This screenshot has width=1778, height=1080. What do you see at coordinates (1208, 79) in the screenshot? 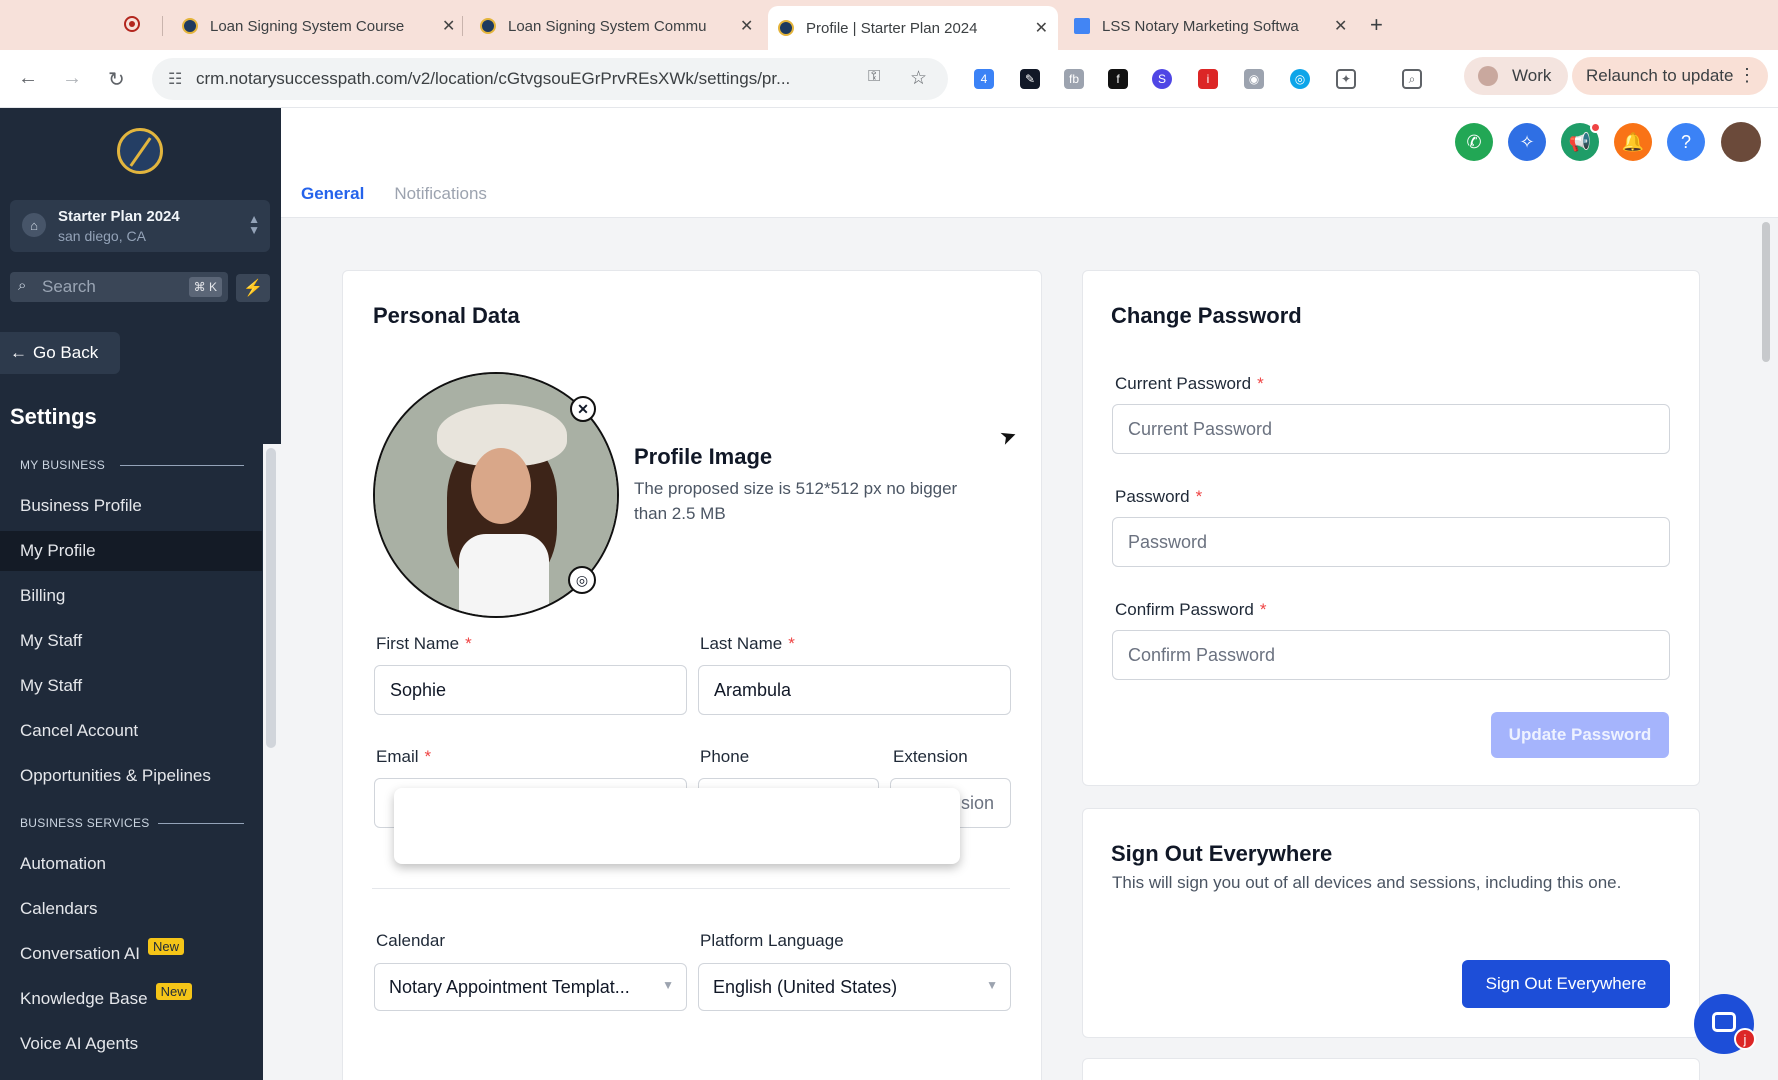
I see `extension-icon: i` at bounding box center [1208, 79].